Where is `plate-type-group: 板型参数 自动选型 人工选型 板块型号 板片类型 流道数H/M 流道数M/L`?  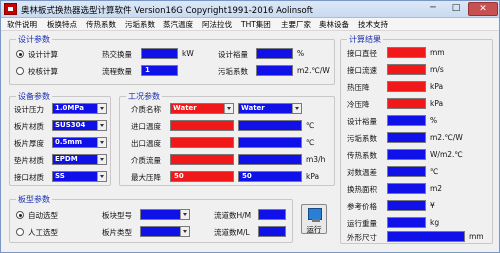
plate-type-group: 板型参数 自动选型 人工选型 板块型号 板片类型 流道数H/M 流道数M/L is located at coordinates (151, 218).